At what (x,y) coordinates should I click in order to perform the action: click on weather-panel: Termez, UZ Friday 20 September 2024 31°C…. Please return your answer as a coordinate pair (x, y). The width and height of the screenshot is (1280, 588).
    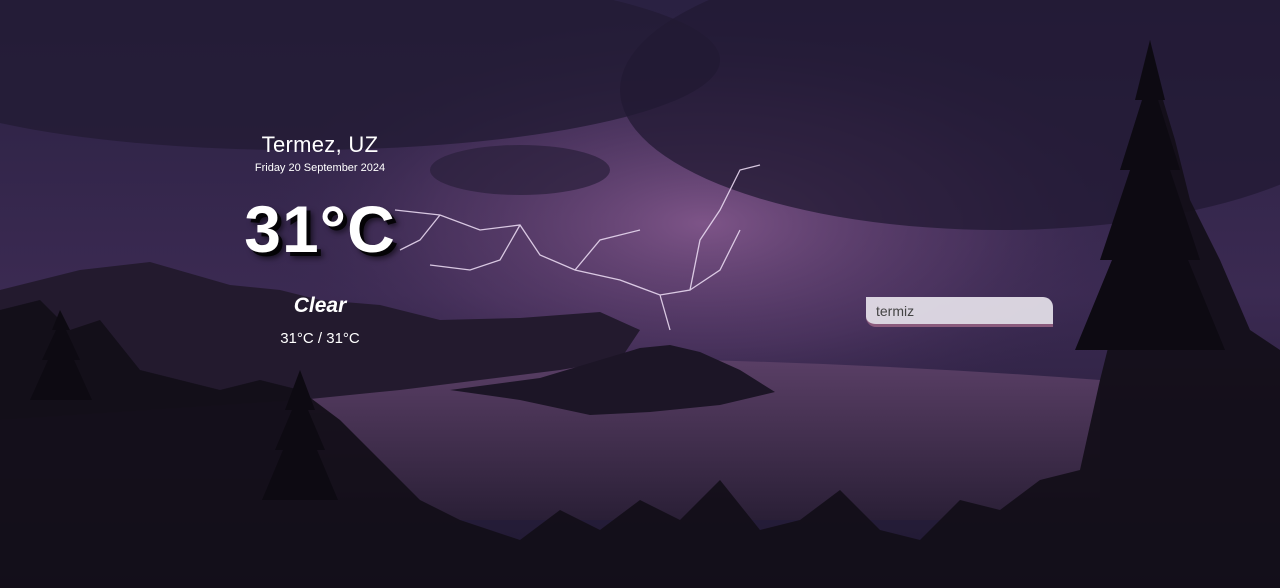
    Looking at the image, I should click on (320, 238).